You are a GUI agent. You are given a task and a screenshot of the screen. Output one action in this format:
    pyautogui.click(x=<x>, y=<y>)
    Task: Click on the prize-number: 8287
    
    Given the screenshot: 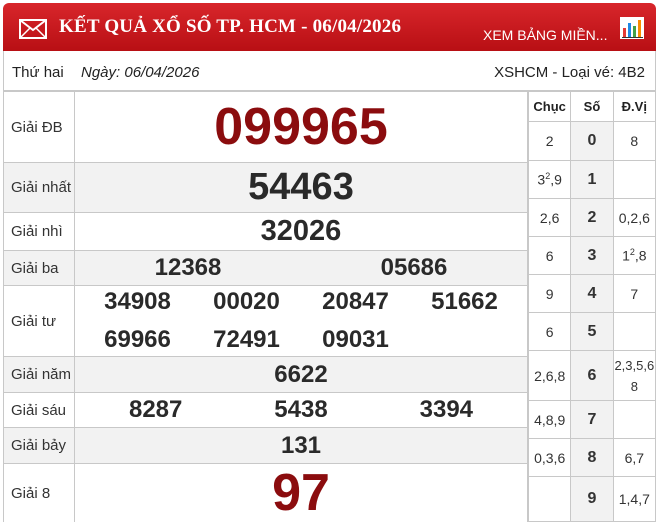 What is the action you would take?
    pyautogui.click(x=155, y=409)
    